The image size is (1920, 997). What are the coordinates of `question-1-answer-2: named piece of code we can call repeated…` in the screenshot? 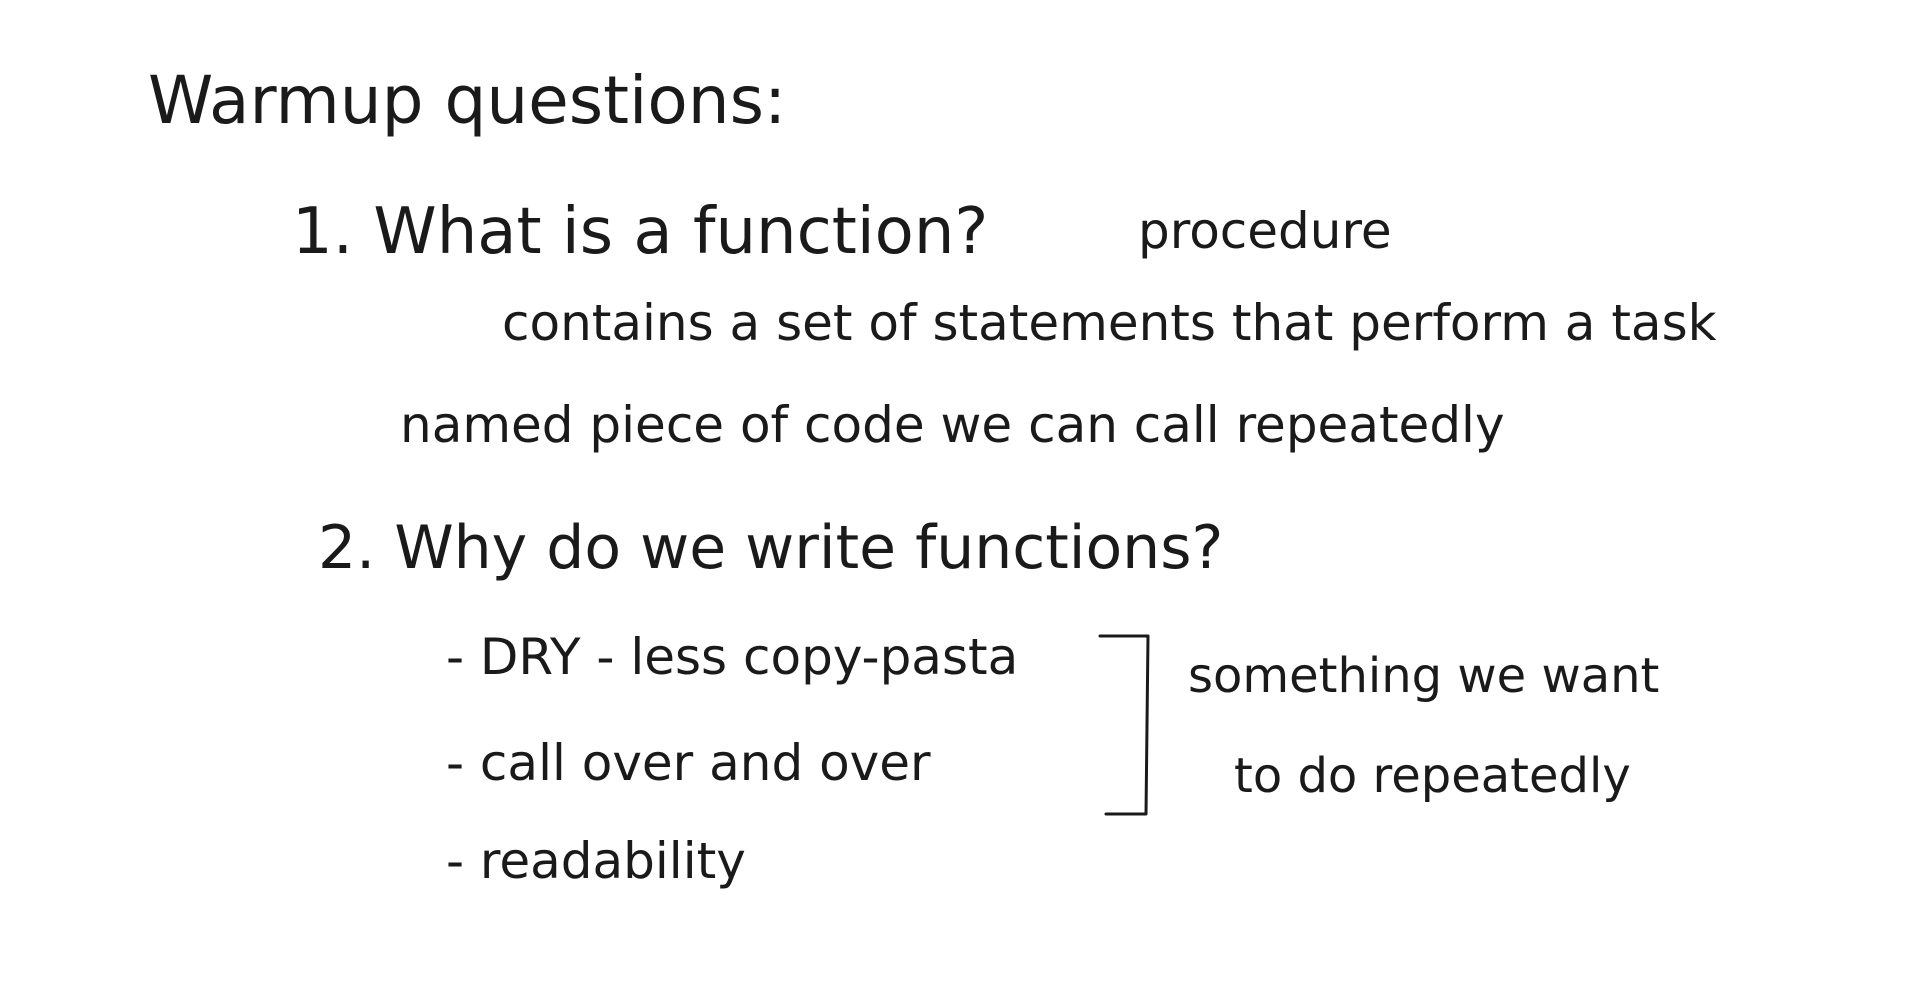 It's located at (952, 425).